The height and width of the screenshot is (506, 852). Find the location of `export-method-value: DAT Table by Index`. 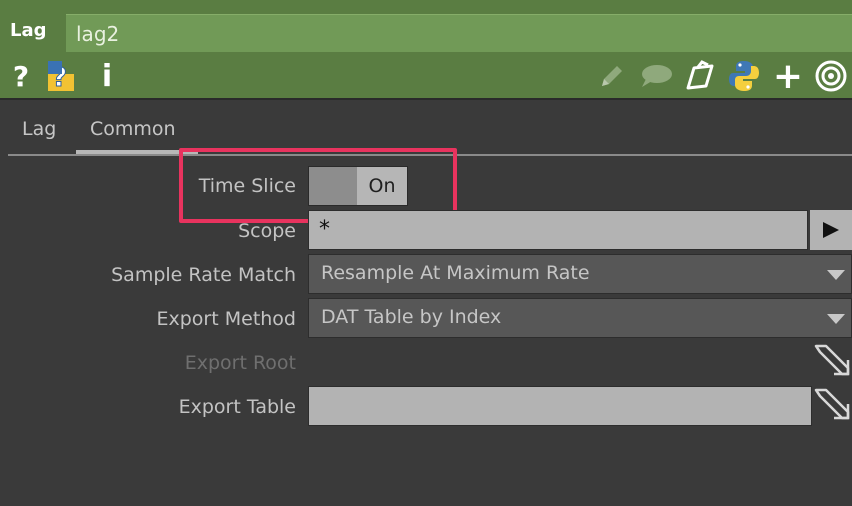

export-method-value: DAT Table by Index is located at coordinates (411, 317).